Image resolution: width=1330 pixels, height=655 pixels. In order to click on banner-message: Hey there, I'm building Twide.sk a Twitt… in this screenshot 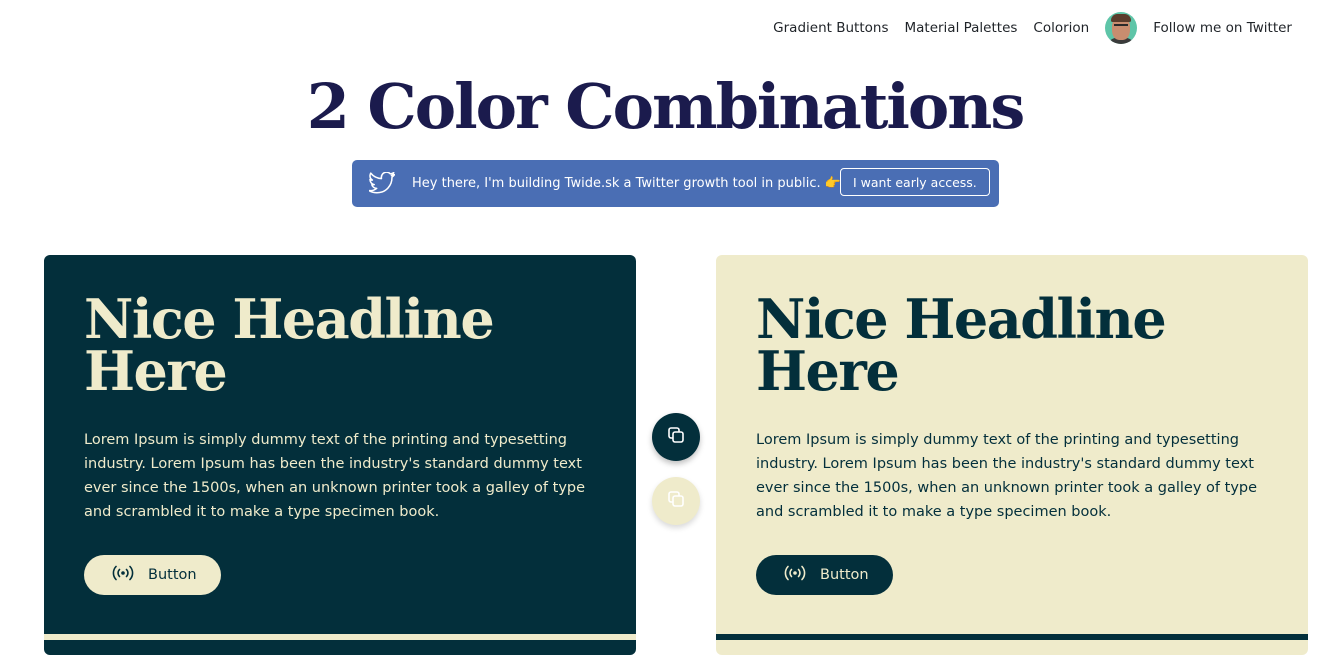, I will do `click(626, 183)`.